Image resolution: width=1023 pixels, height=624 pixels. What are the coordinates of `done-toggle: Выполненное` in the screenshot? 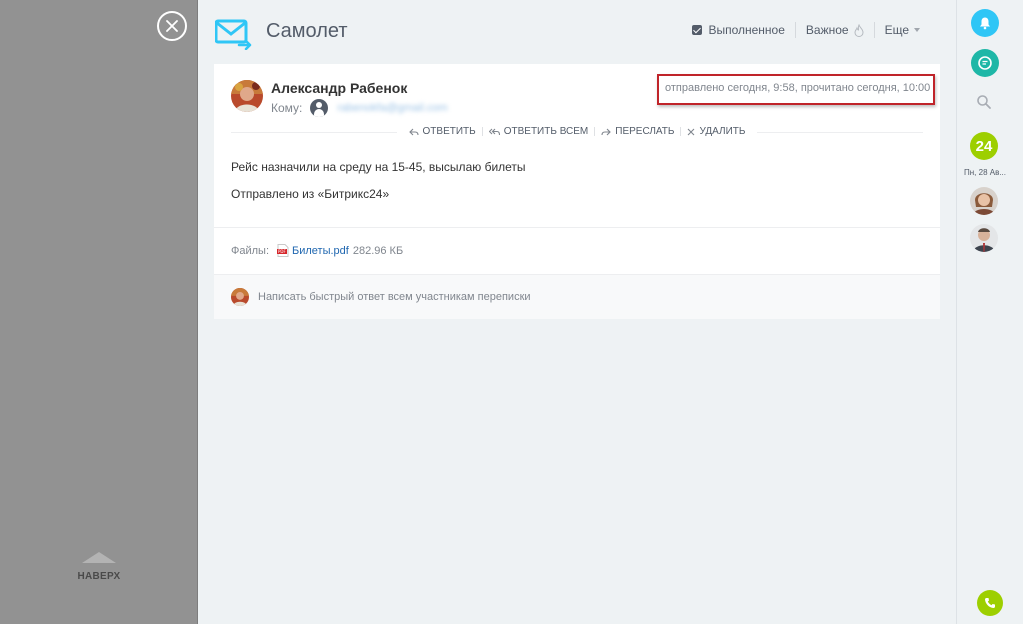 It's located at (738, 30).